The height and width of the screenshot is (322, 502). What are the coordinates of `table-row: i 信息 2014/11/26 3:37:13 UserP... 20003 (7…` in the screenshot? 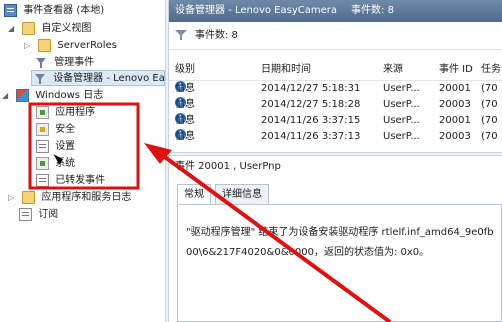 It's located at (335, 137).